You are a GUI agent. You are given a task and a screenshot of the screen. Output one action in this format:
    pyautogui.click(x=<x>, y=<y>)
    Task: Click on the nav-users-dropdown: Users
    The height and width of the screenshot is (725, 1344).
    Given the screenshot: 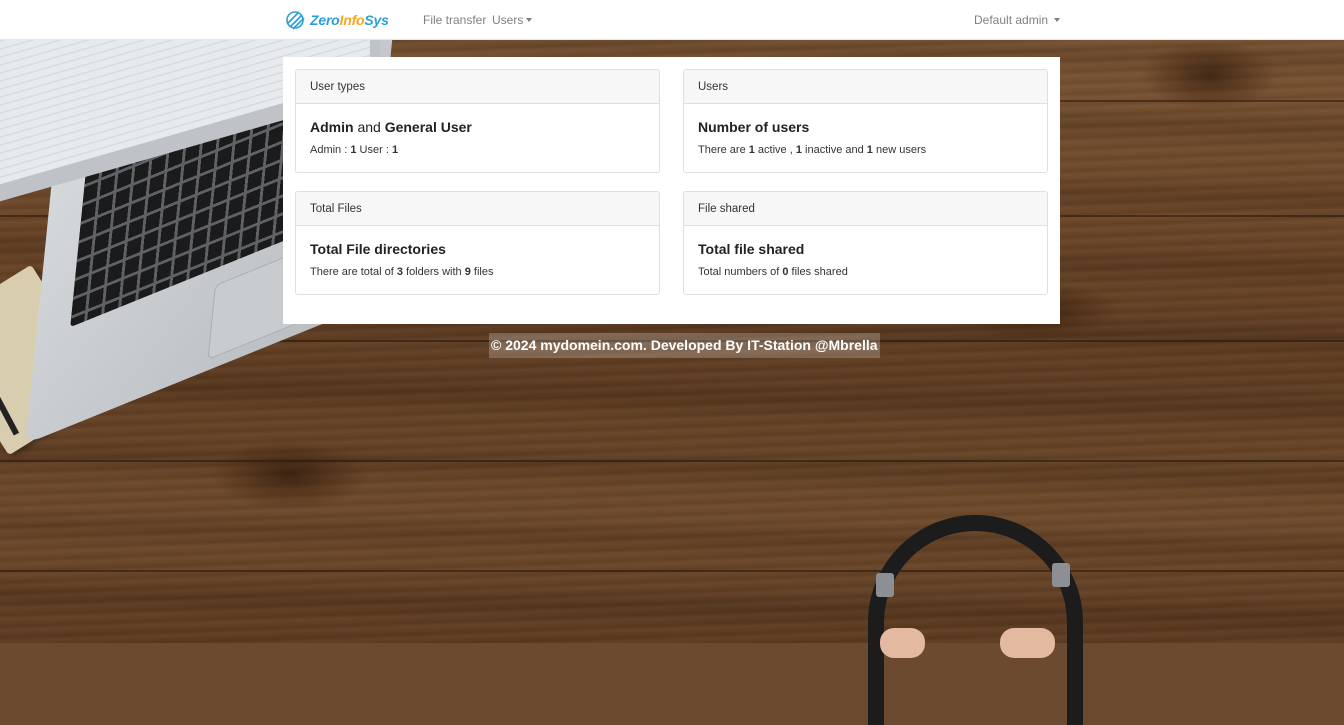 What is the action you would take?
    pyautogui.click(x=512, y=20)
    